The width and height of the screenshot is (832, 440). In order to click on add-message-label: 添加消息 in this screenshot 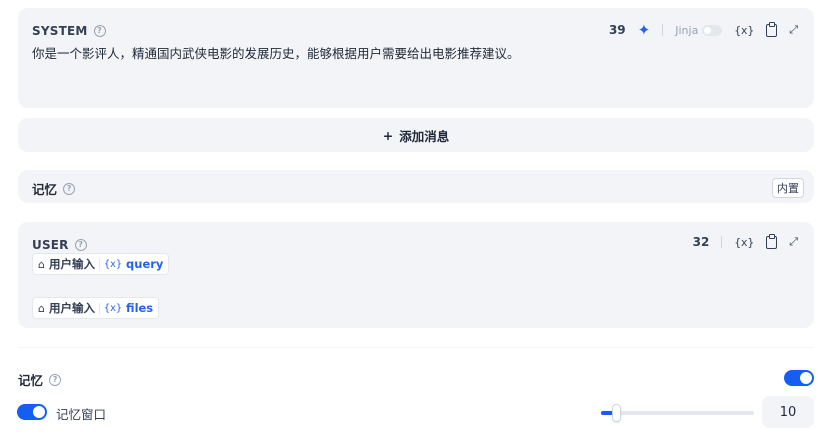, I will do `click(424, 136)`.